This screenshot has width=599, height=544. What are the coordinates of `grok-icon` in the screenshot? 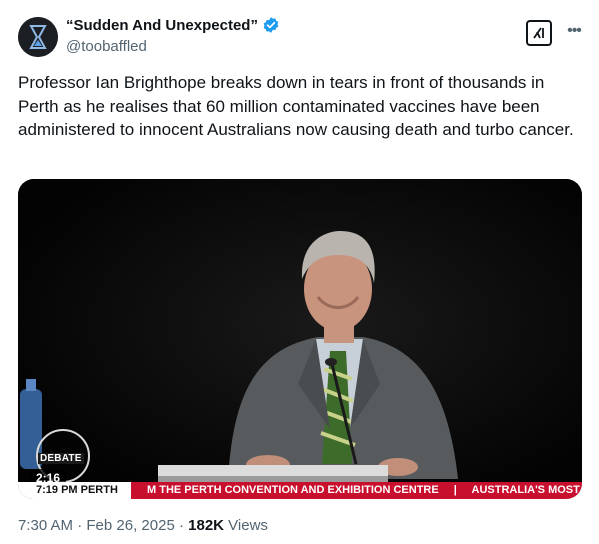 It's located at (538, 33).